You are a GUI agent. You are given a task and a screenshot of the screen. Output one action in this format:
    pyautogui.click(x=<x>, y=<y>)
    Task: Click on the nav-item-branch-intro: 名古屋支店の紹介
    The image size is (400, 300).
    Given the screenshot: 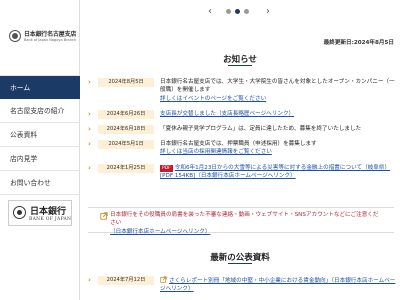 What is the action you would take?
    pyautogui.click(x=40, y=111)
    